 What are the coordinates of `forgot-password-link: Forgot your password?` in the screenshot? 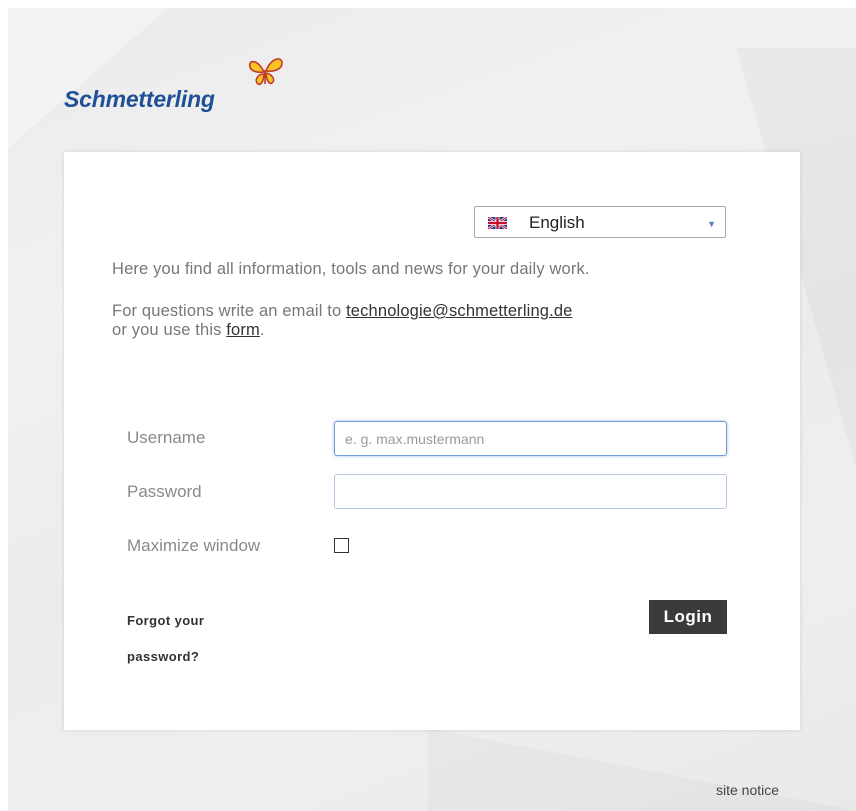 It's located at (187, 639).